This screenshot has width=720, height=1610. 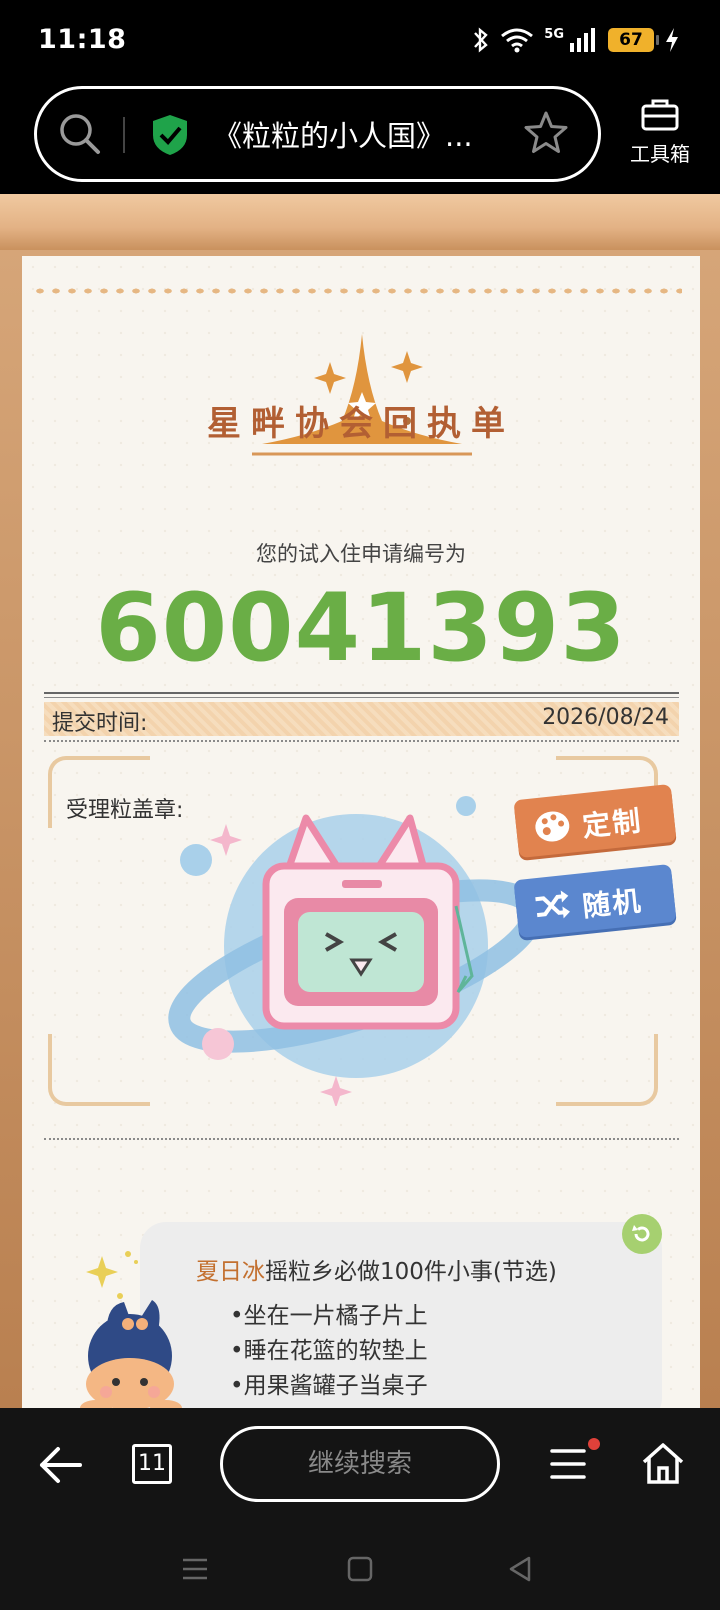 I want to click on tips-title-rest: 摇粒乡必做100件小事(节选), so click(x=411, y=1272).